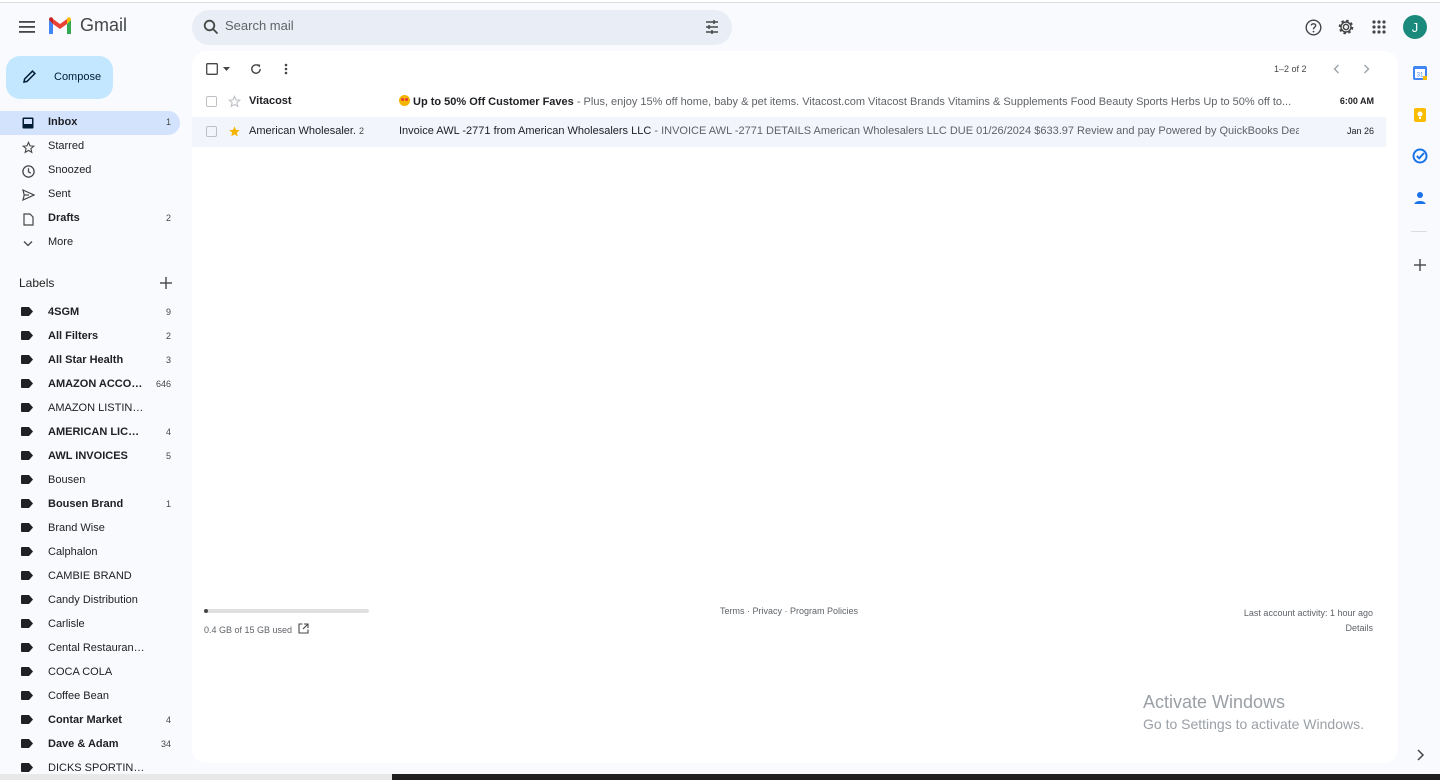 The width and height of the screenshot is (1440, 780). Describe the element at coordinates (1290, 69) in the screenshot. I see `pagination-range: 1–2 of 2` at that location.